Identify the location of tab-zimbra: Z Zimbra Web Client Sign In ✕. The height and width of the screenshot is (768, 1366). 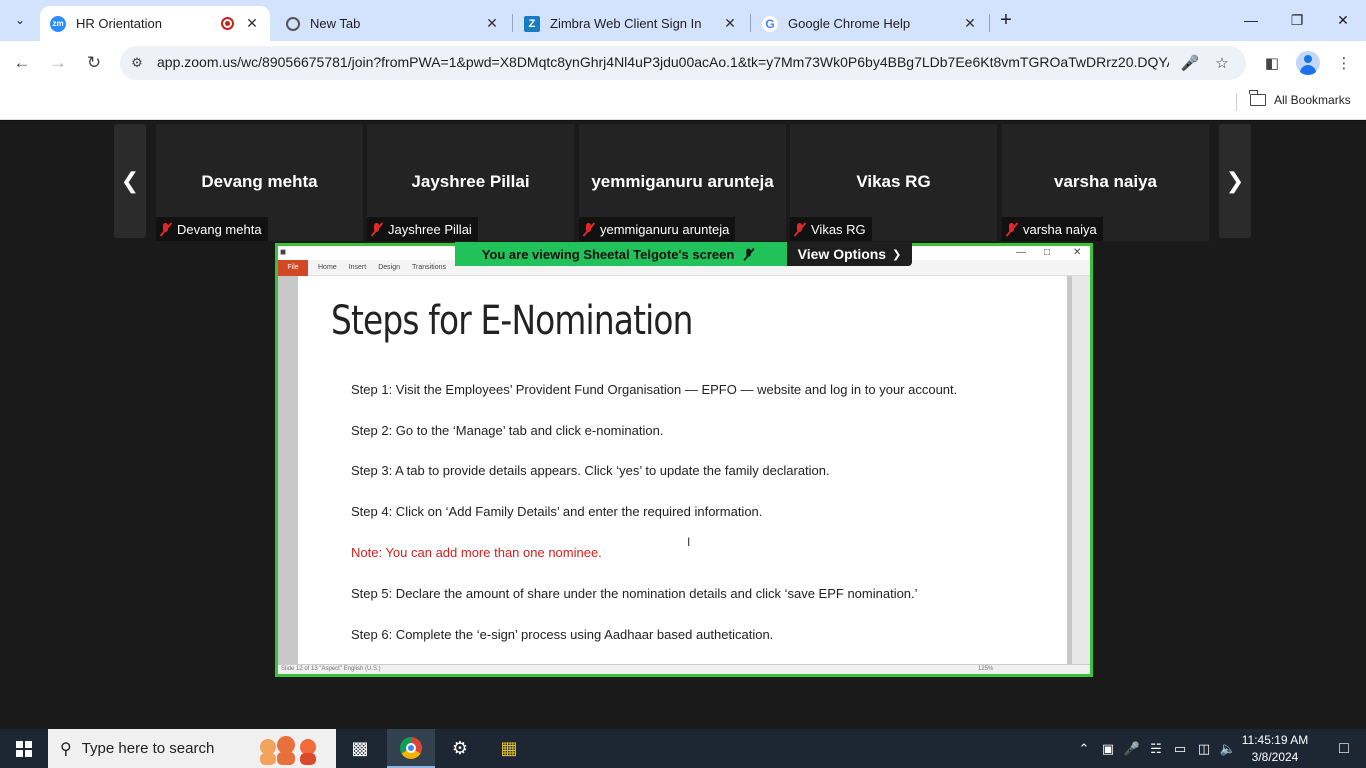
(631, 23).